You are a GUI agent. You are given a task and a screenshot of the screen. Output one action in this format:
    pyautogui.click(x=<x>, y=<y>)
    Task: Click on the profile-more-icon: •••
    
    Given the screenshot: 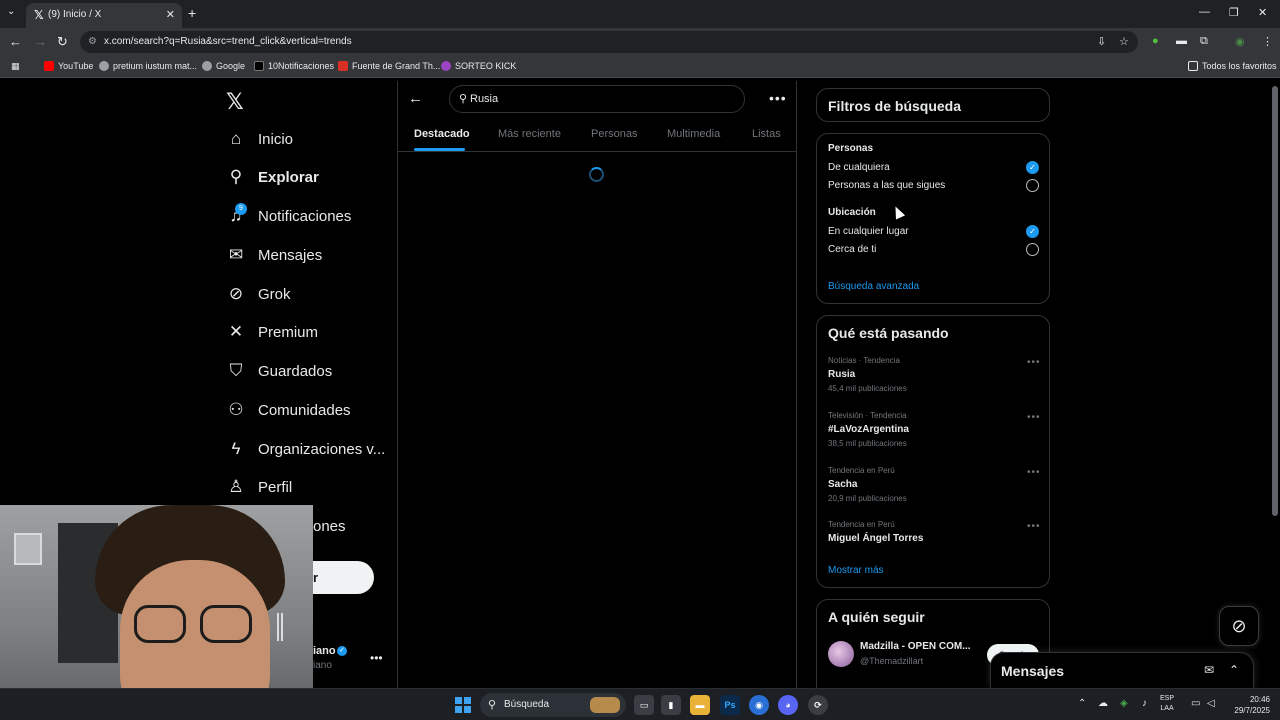 What is the action you would take?
    pyautogui.click(x=376, y=658)
    